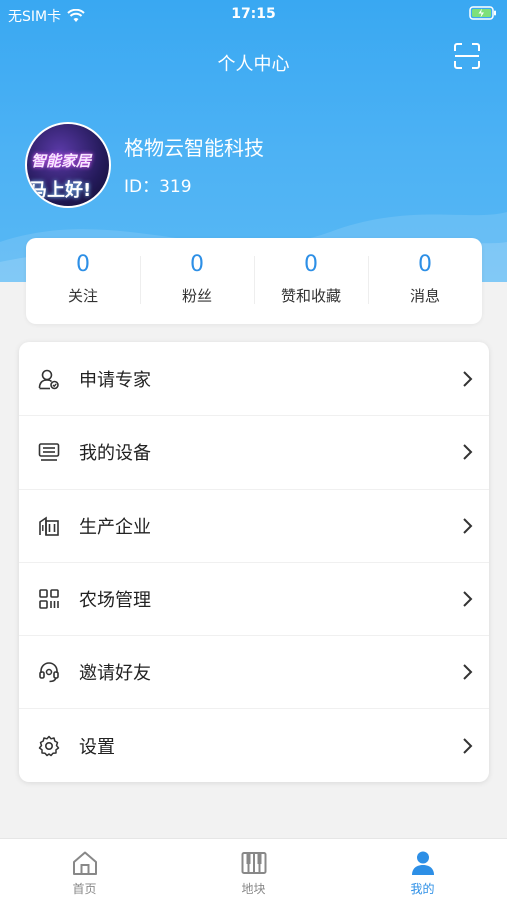  I want to click on stats-card: 0 关注 0 粉丝 0 赞和收藏 0 消息, so click(254, 281).